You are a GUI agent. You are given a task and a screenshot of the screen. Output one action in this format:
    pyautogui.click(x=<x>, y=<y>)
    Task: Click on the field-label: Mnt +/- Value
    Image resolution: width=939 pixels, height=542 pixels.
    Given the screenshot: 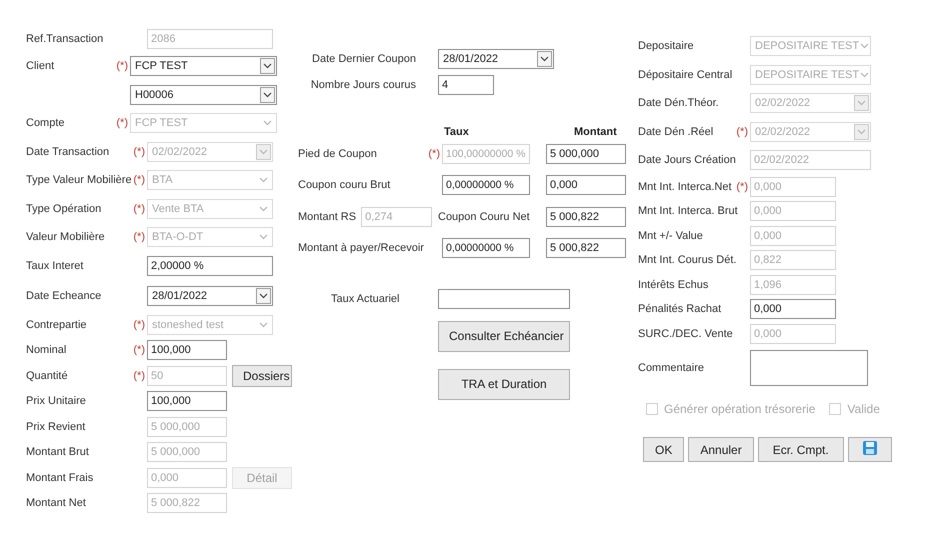 What is the action you would take?
    pyautogui.click(x=670, y=236)
    